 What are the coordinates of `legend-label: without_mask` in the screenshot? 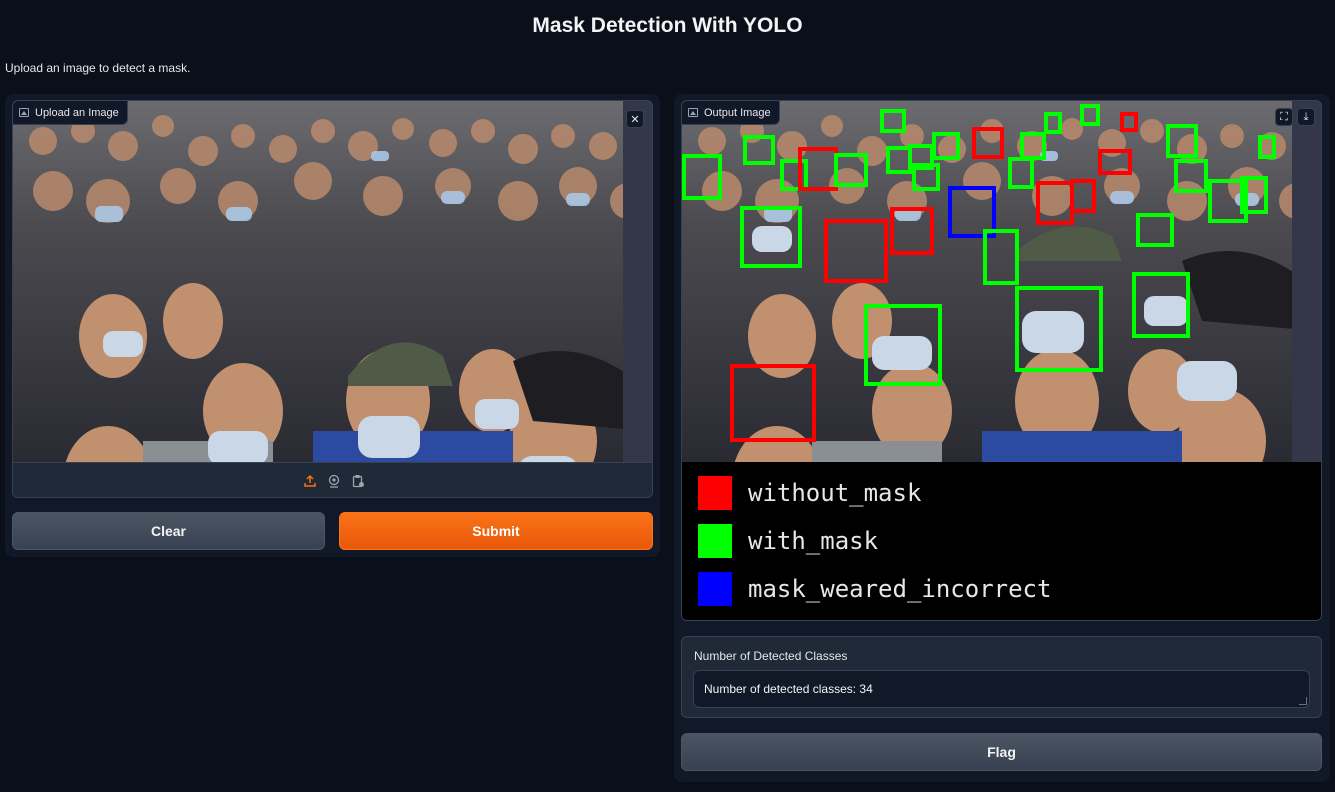 It's located at (835, 493).